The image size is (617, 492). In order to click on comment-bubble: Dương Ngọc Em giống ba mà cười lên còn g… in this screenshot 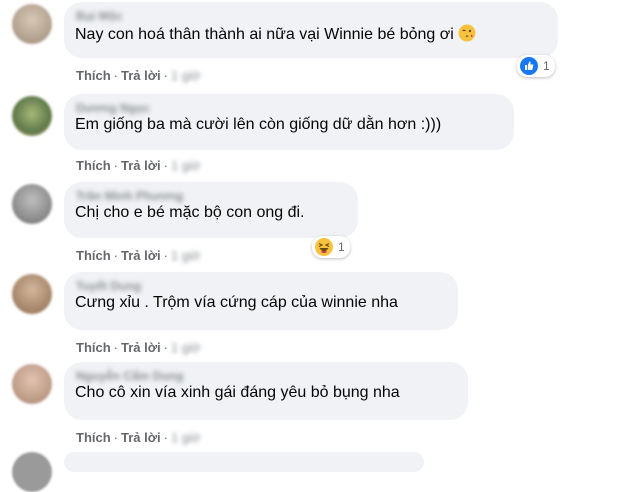, I will do `click(289, 122)`.